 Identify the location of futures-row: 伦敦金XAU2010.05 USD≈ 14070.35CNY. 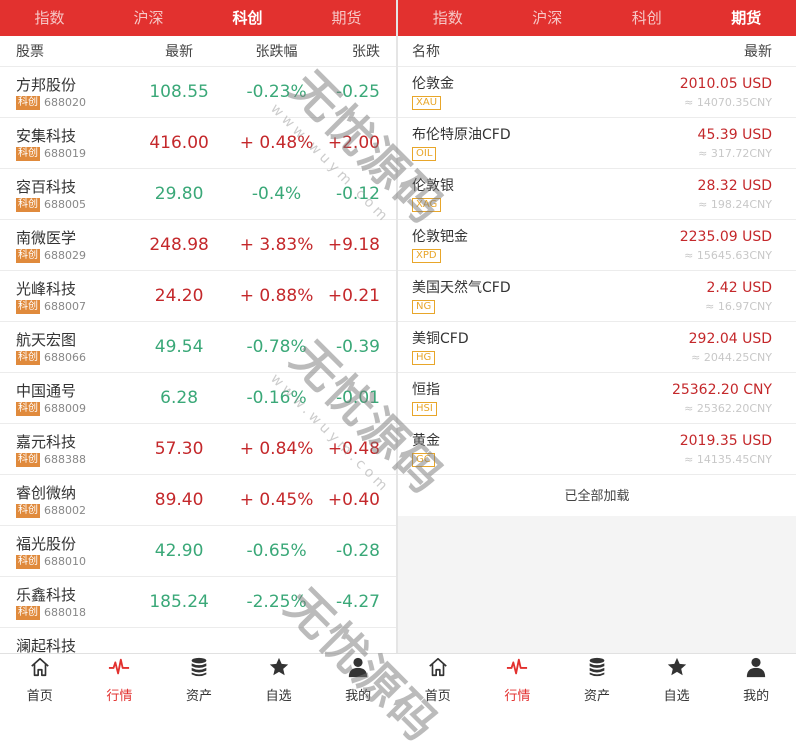
(597, 92).